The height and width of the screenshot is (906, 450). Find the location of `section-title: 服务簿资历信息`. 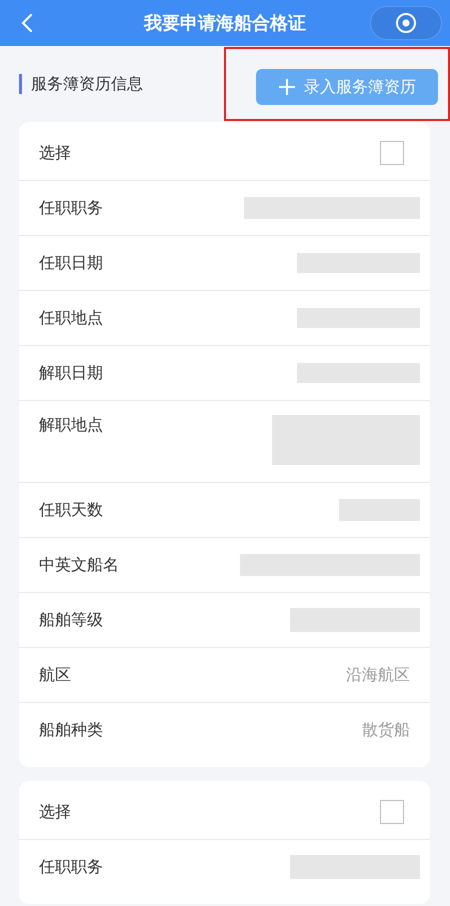

section-title: 服务簿资历信息 is located at coordinates (81, 84).